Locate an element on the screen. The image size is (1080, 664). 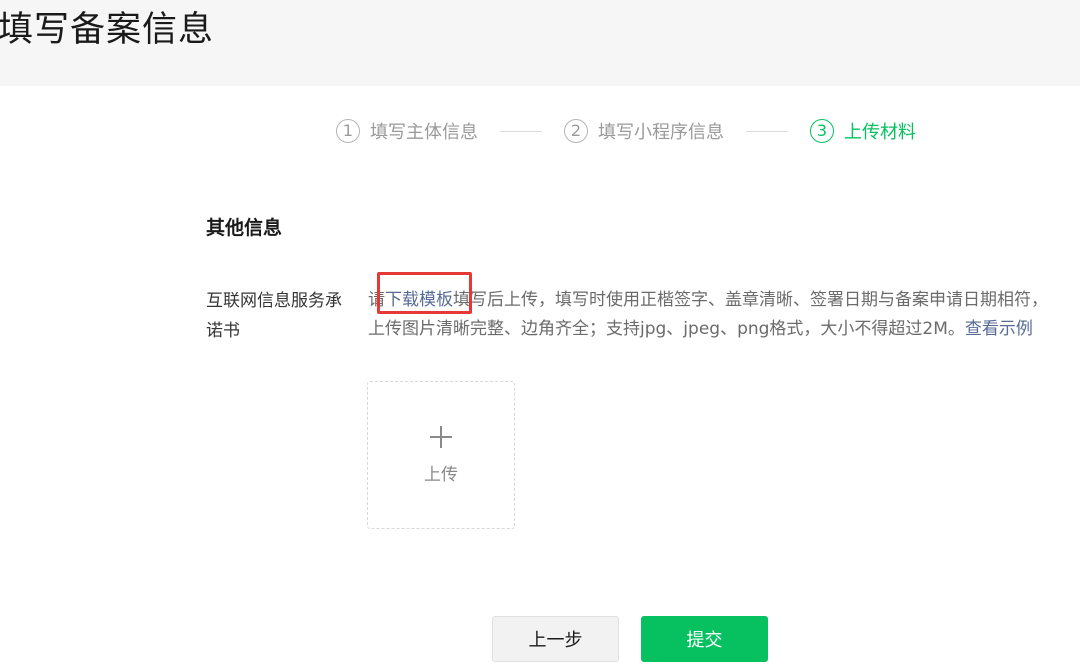
prev-step-button: 上一步 is located at coordinates (555, 639).